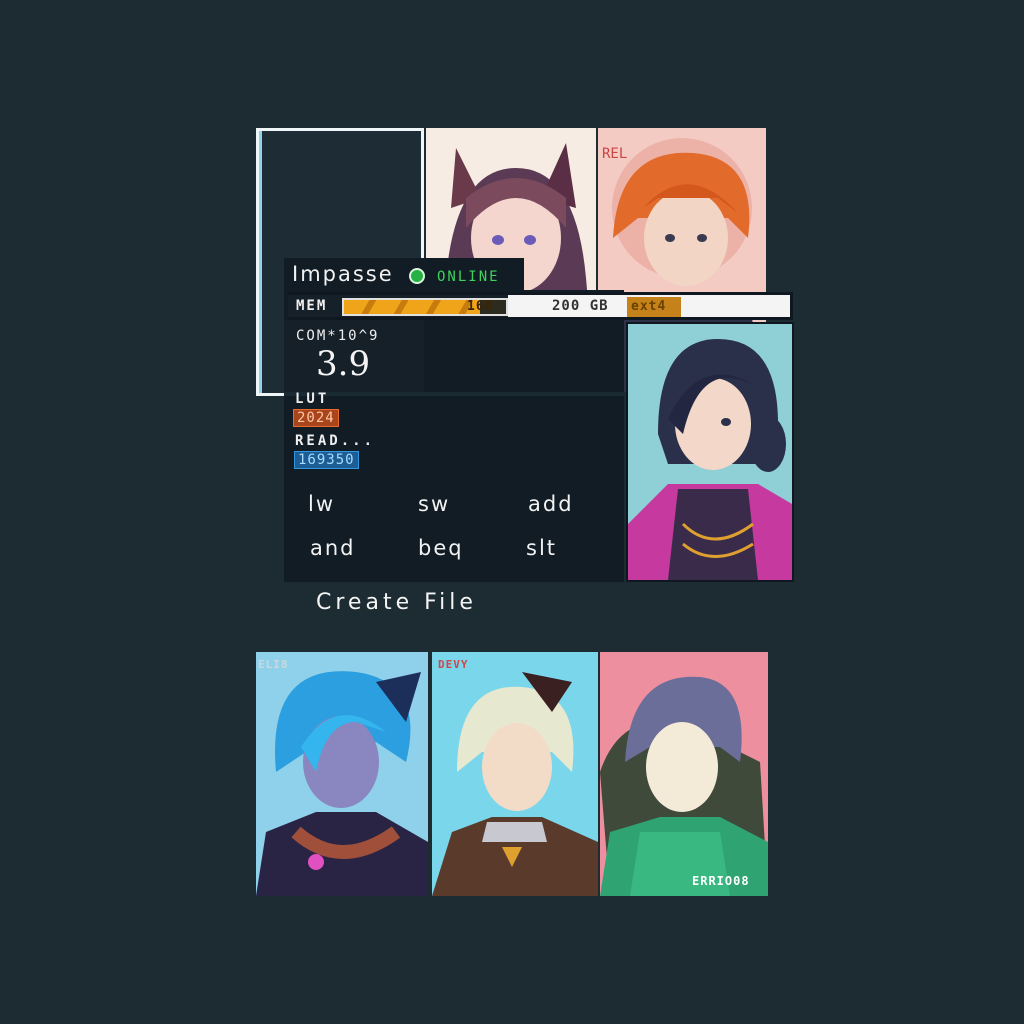 The width and height of the screenshot is (1024, 1024). What do you see at coordinates (551, 504) in the screenshot?
I see `instruction-add: add` at bounding box center [551, 504].